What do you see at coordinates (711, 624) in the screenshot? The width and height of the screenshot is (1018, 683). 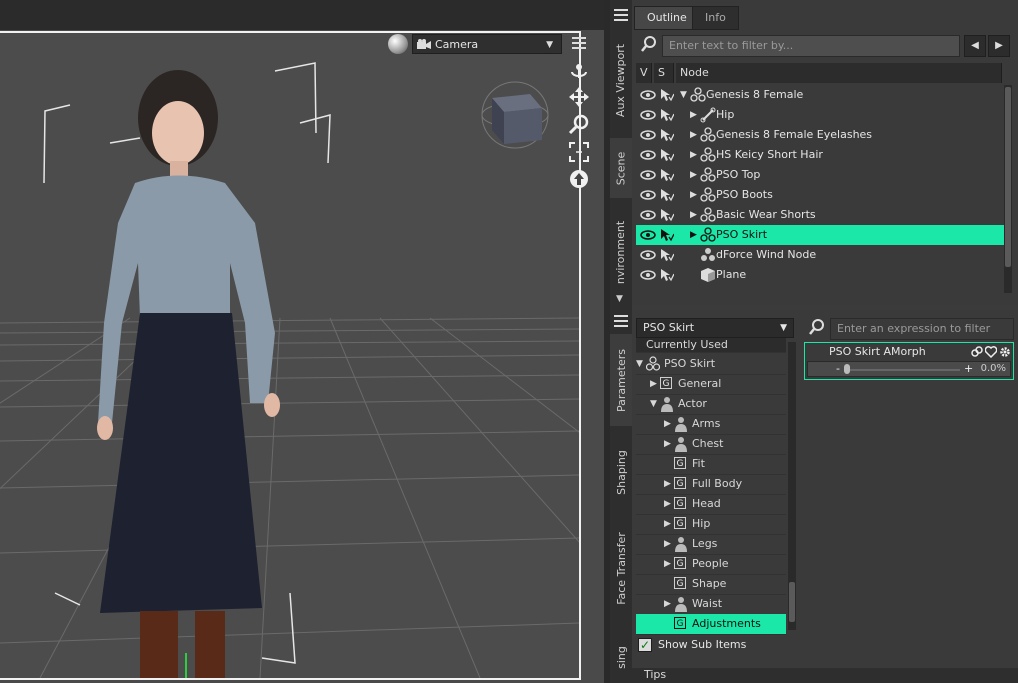 I see `parameter-group-row: G Adjustments` at bounding box center [711, 624].